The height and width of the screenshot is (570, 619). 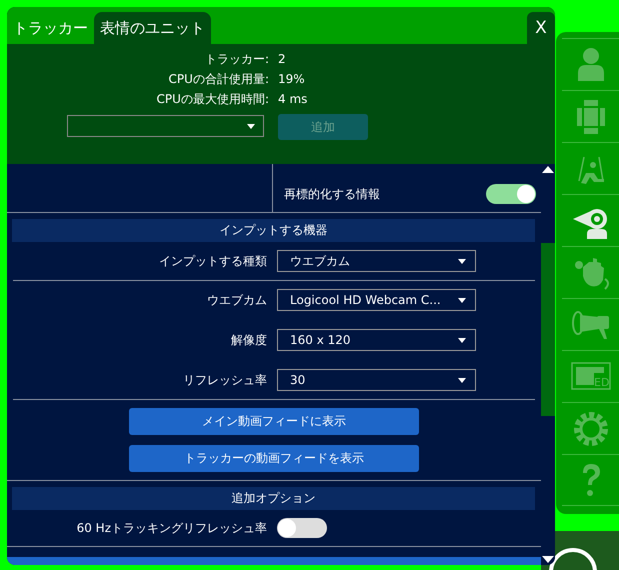 What do you see at coordinates (332, 194) in the screenshot?
I see `setting-label: 再標的化する情報` at bounding box center [332, 194].